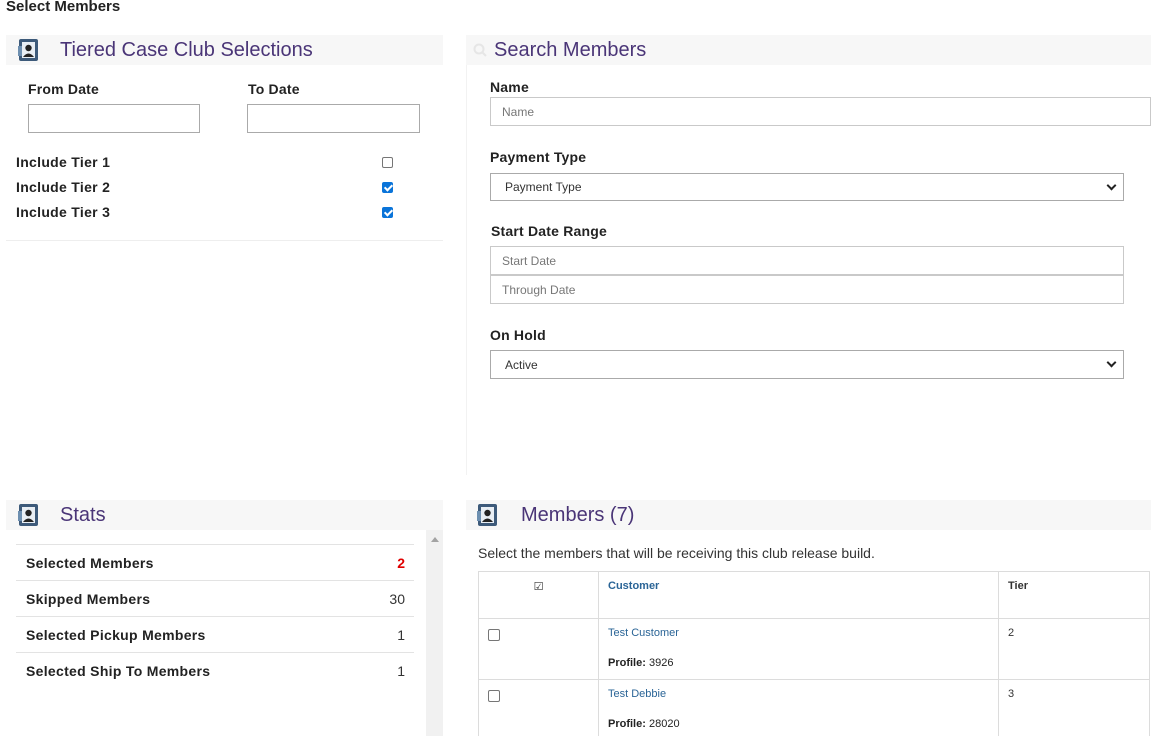 This screenshot has height=736, width=1151. I want to click on stat-label: Selected Ship To Members, so click(118, 670).